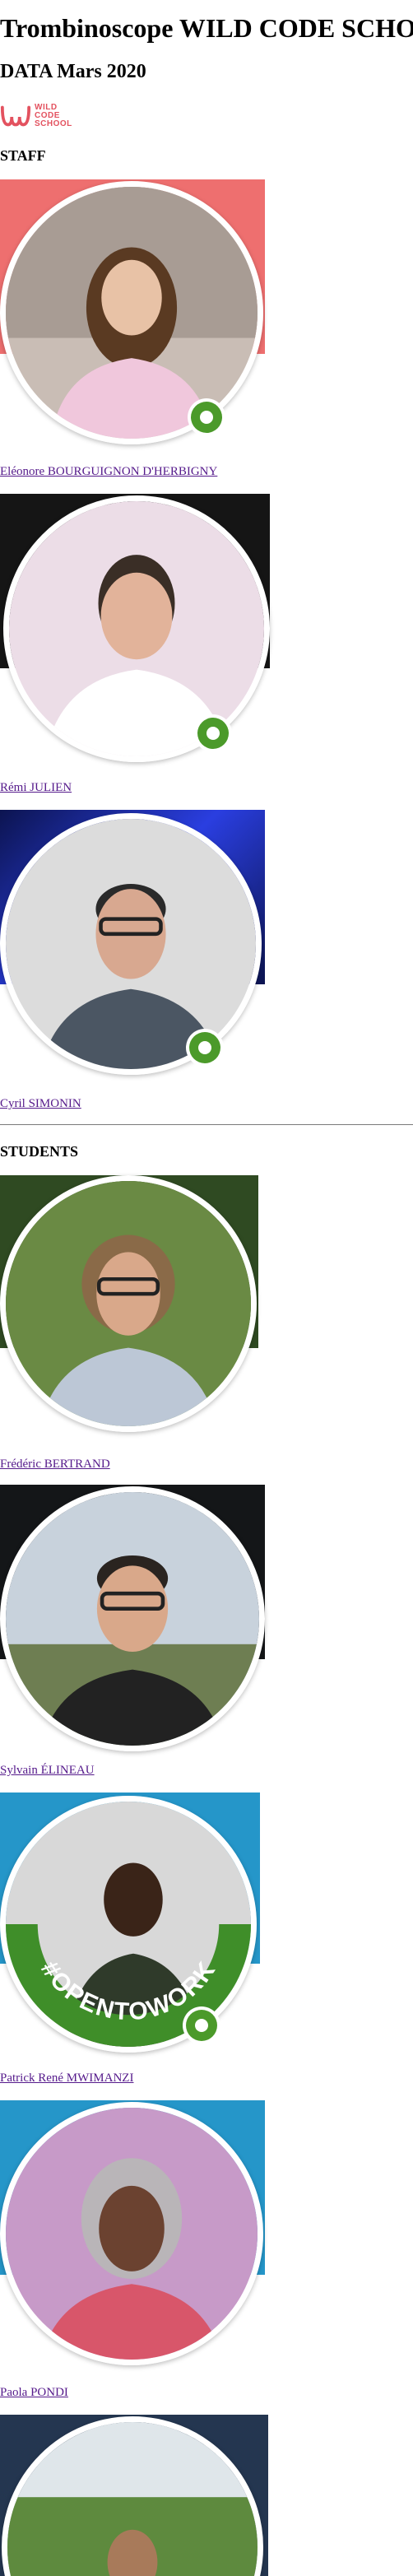 The image size is (413, 2576). I want to click on profile-link: Frédéric BERTRAND, so click(55, 1464).